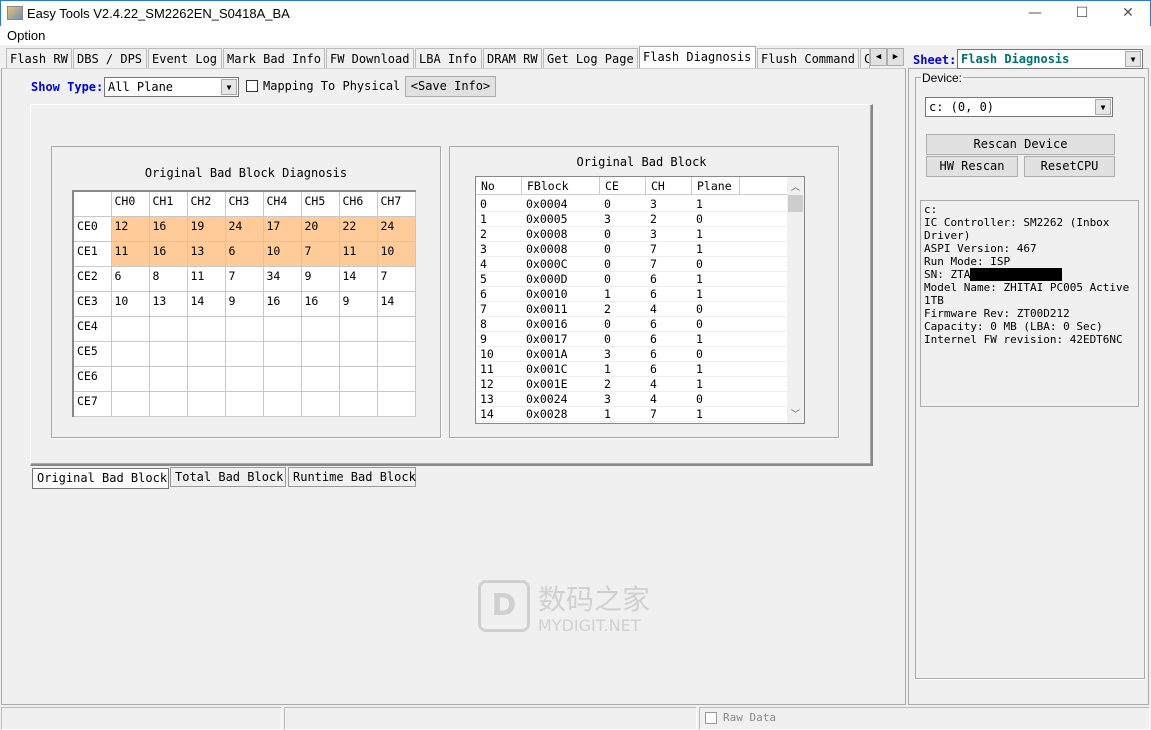  Describe the element at coordinates (244, 253) in the screenshot. I see `grid-cell: 6` at that location.